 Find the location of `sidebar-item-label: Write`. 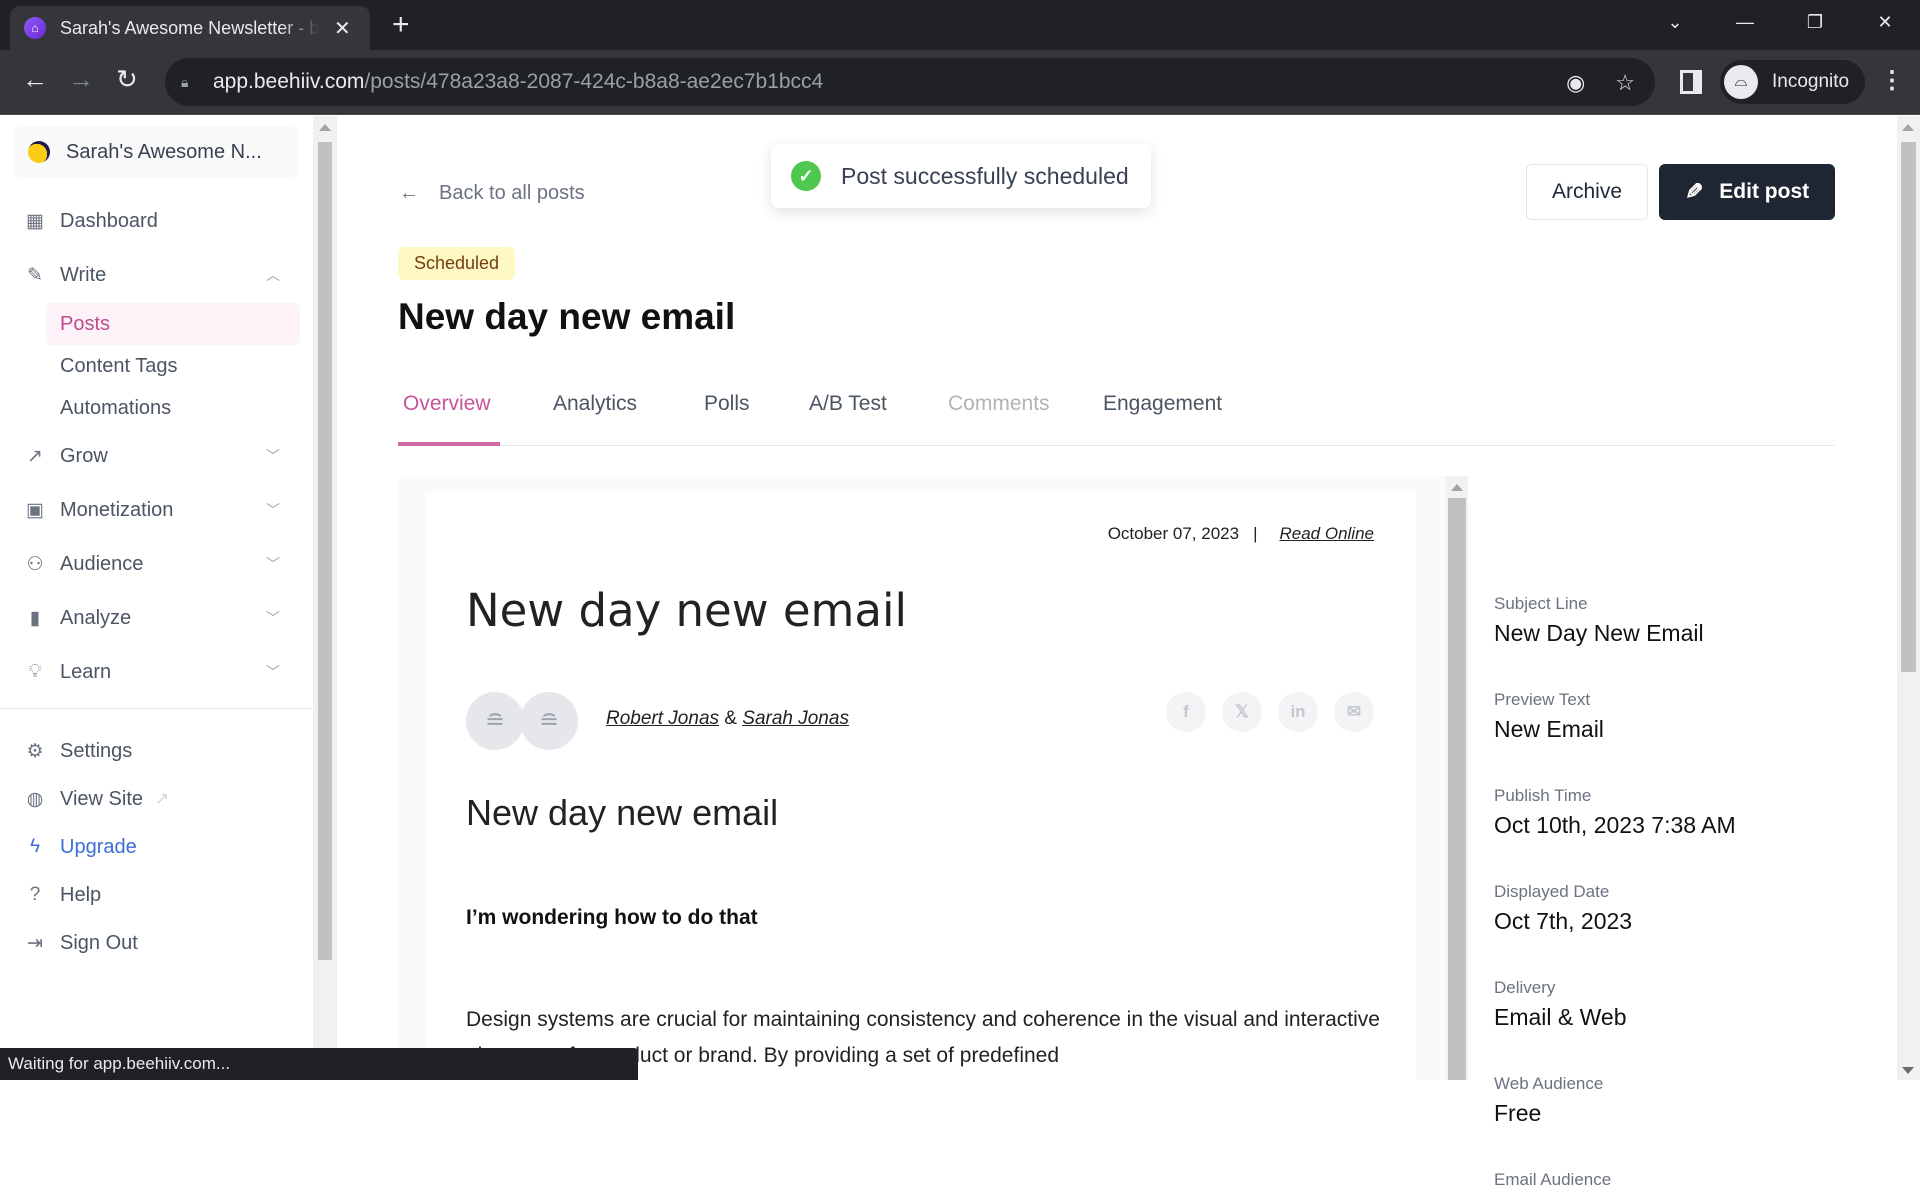

sidebar-item-label: Write is located at coordinates (83, 274).